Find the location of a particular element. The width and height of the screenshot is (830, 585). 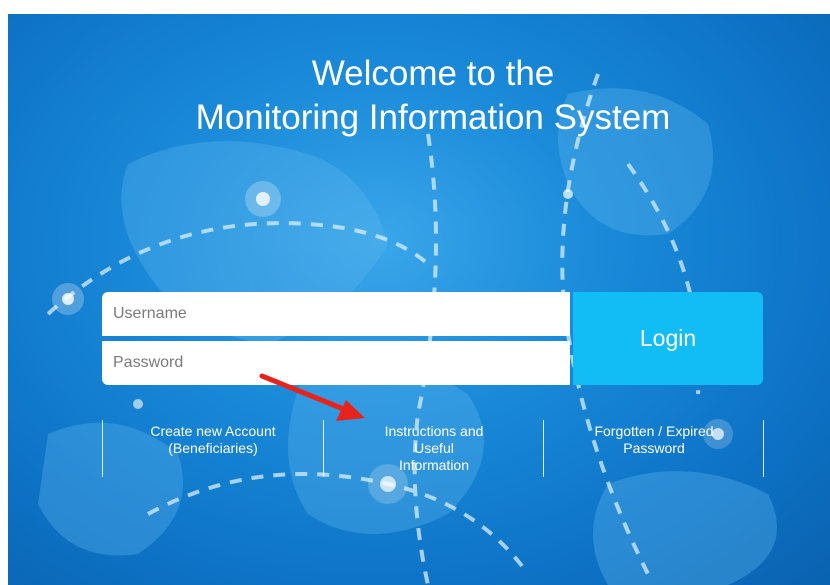

page-title-line-1: Welcome to the is located at coordinates (433, 73).